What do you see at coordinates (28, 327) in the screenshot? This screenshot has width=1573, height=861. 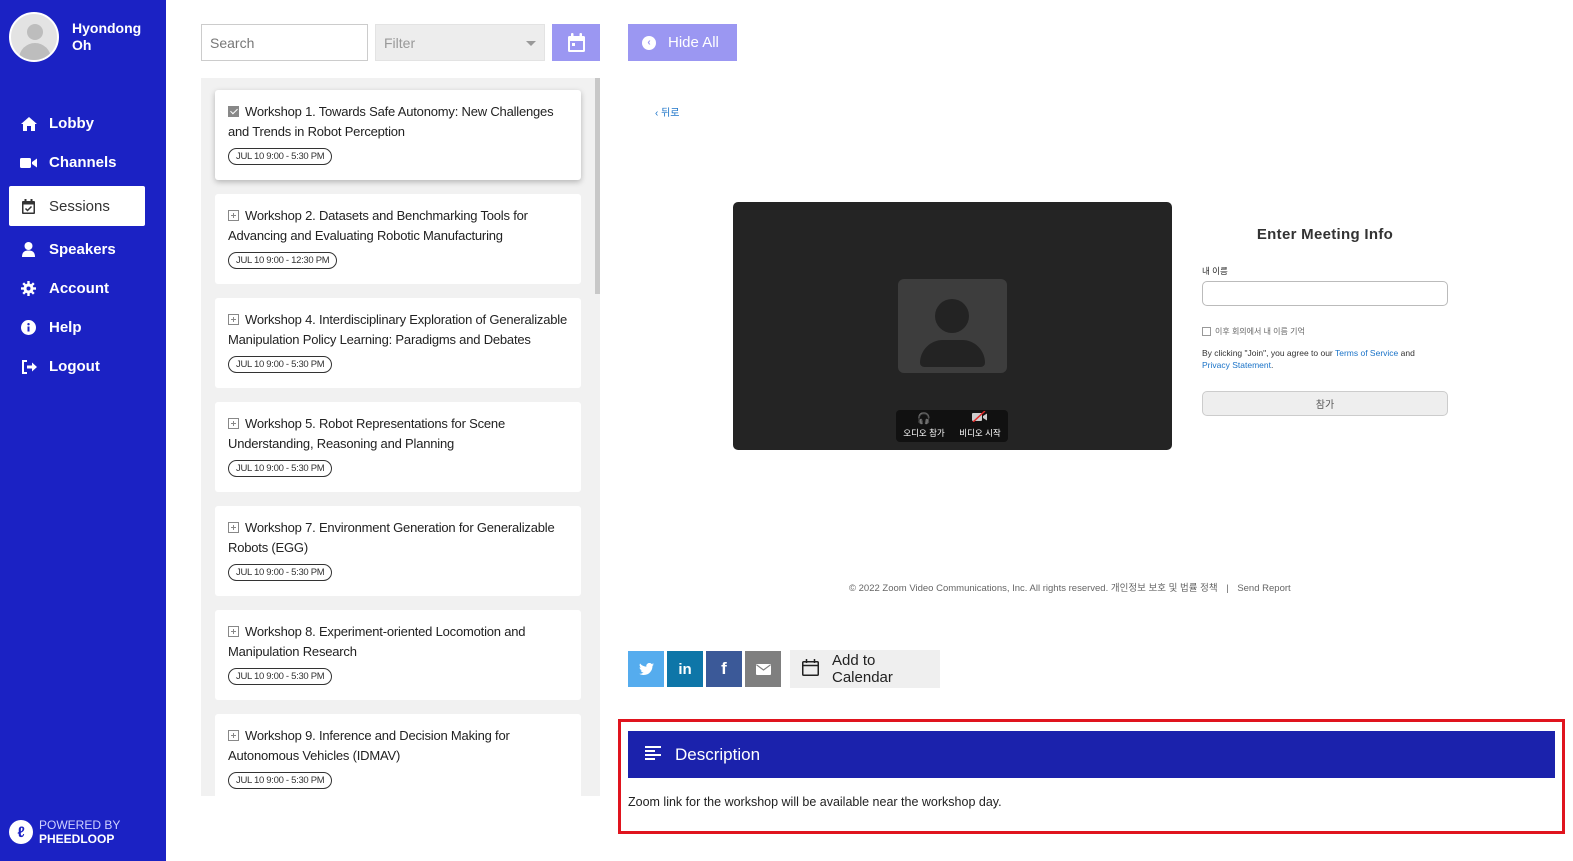 I see `info-icon` at bounding box center [28, 327].